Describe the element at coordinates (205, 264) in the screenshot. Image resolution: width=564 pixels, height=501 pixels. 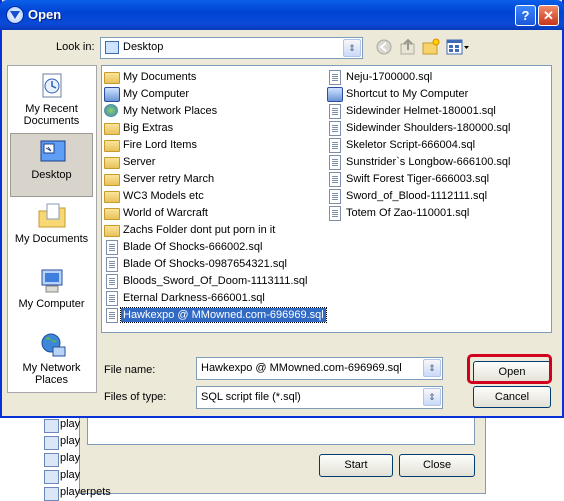
I see `file-item-label: Blade Of Shocks-0987654321.sql` at that location.